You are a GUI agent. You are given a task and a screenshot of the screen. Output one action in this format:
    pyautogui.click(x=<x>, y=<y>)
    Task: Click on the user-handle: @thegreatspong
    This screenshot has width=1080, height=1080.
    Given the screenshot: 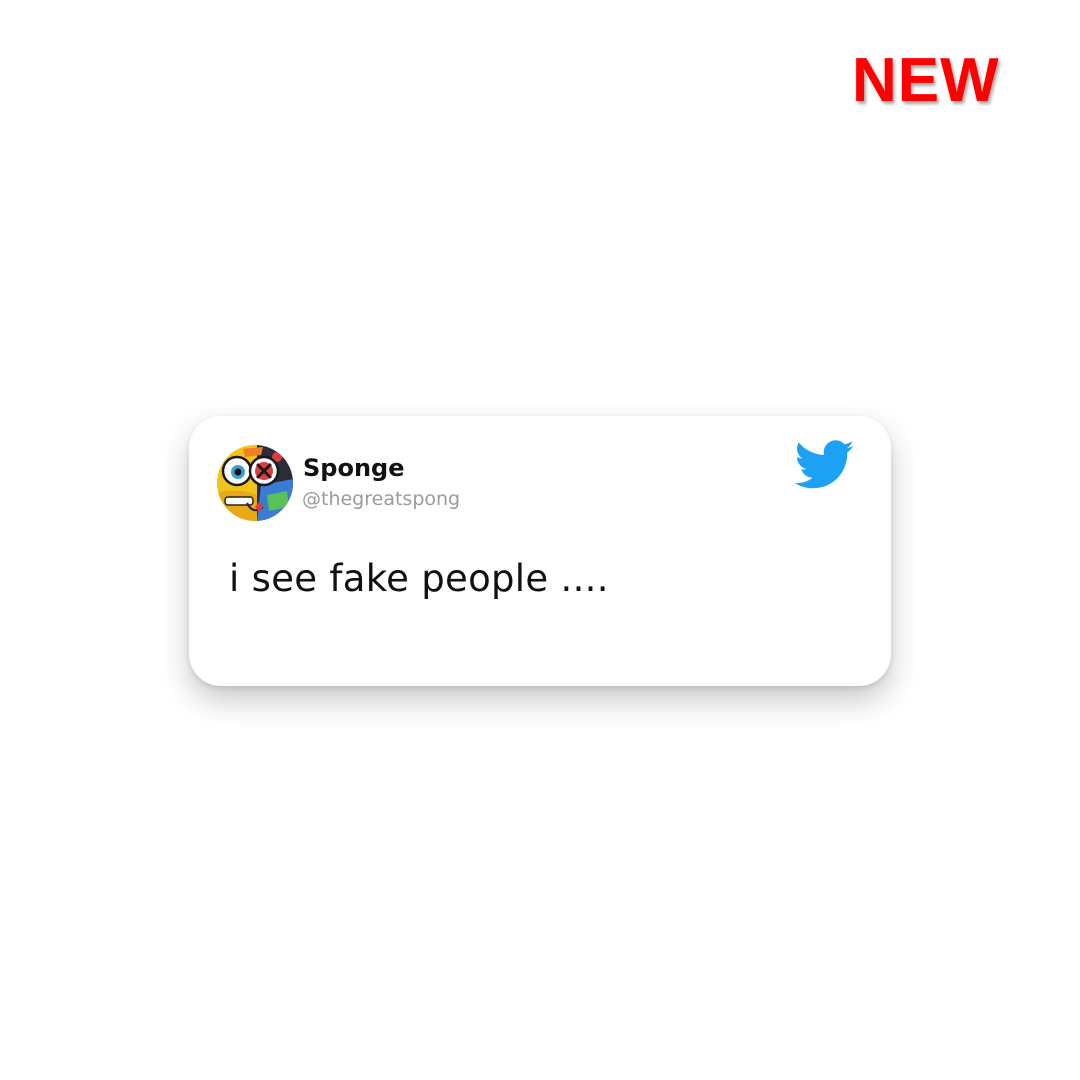 What is the action you would take?
    pyautogui.click(x=381, y=499)
    